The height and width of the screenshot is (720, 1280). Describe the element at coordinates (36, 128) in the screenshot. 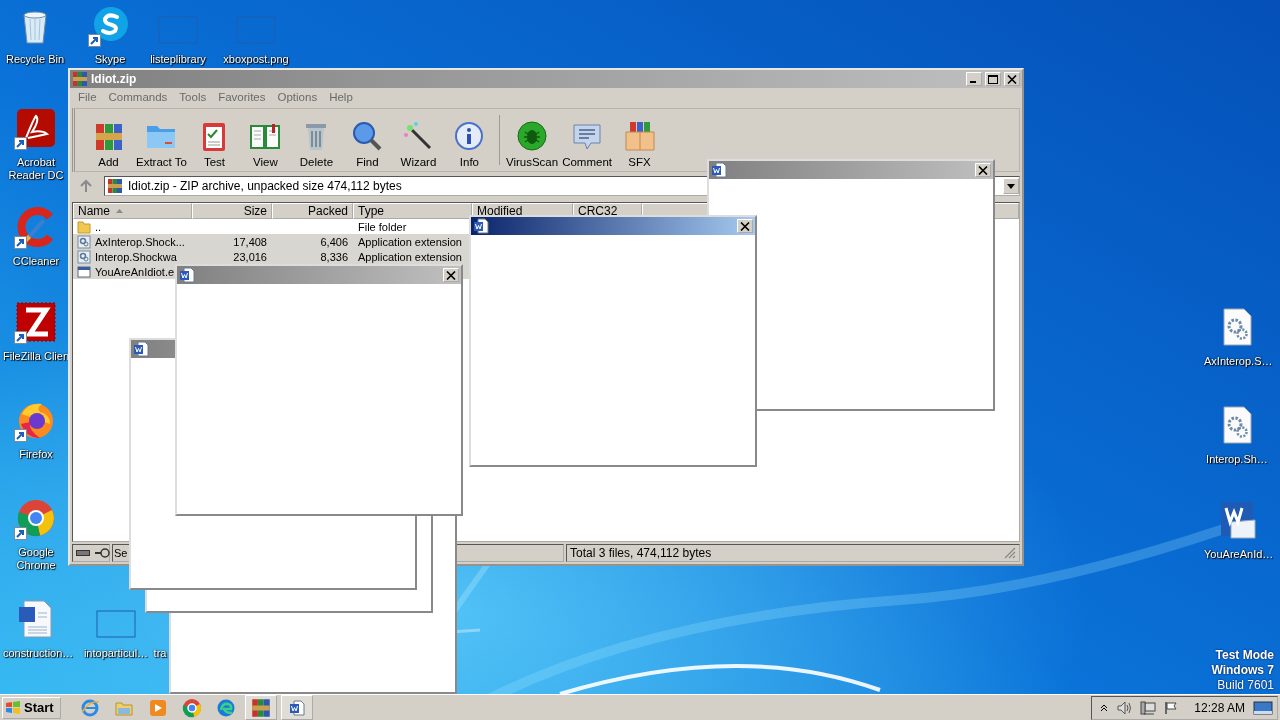

I see `pdf-reader-icon` at that location.